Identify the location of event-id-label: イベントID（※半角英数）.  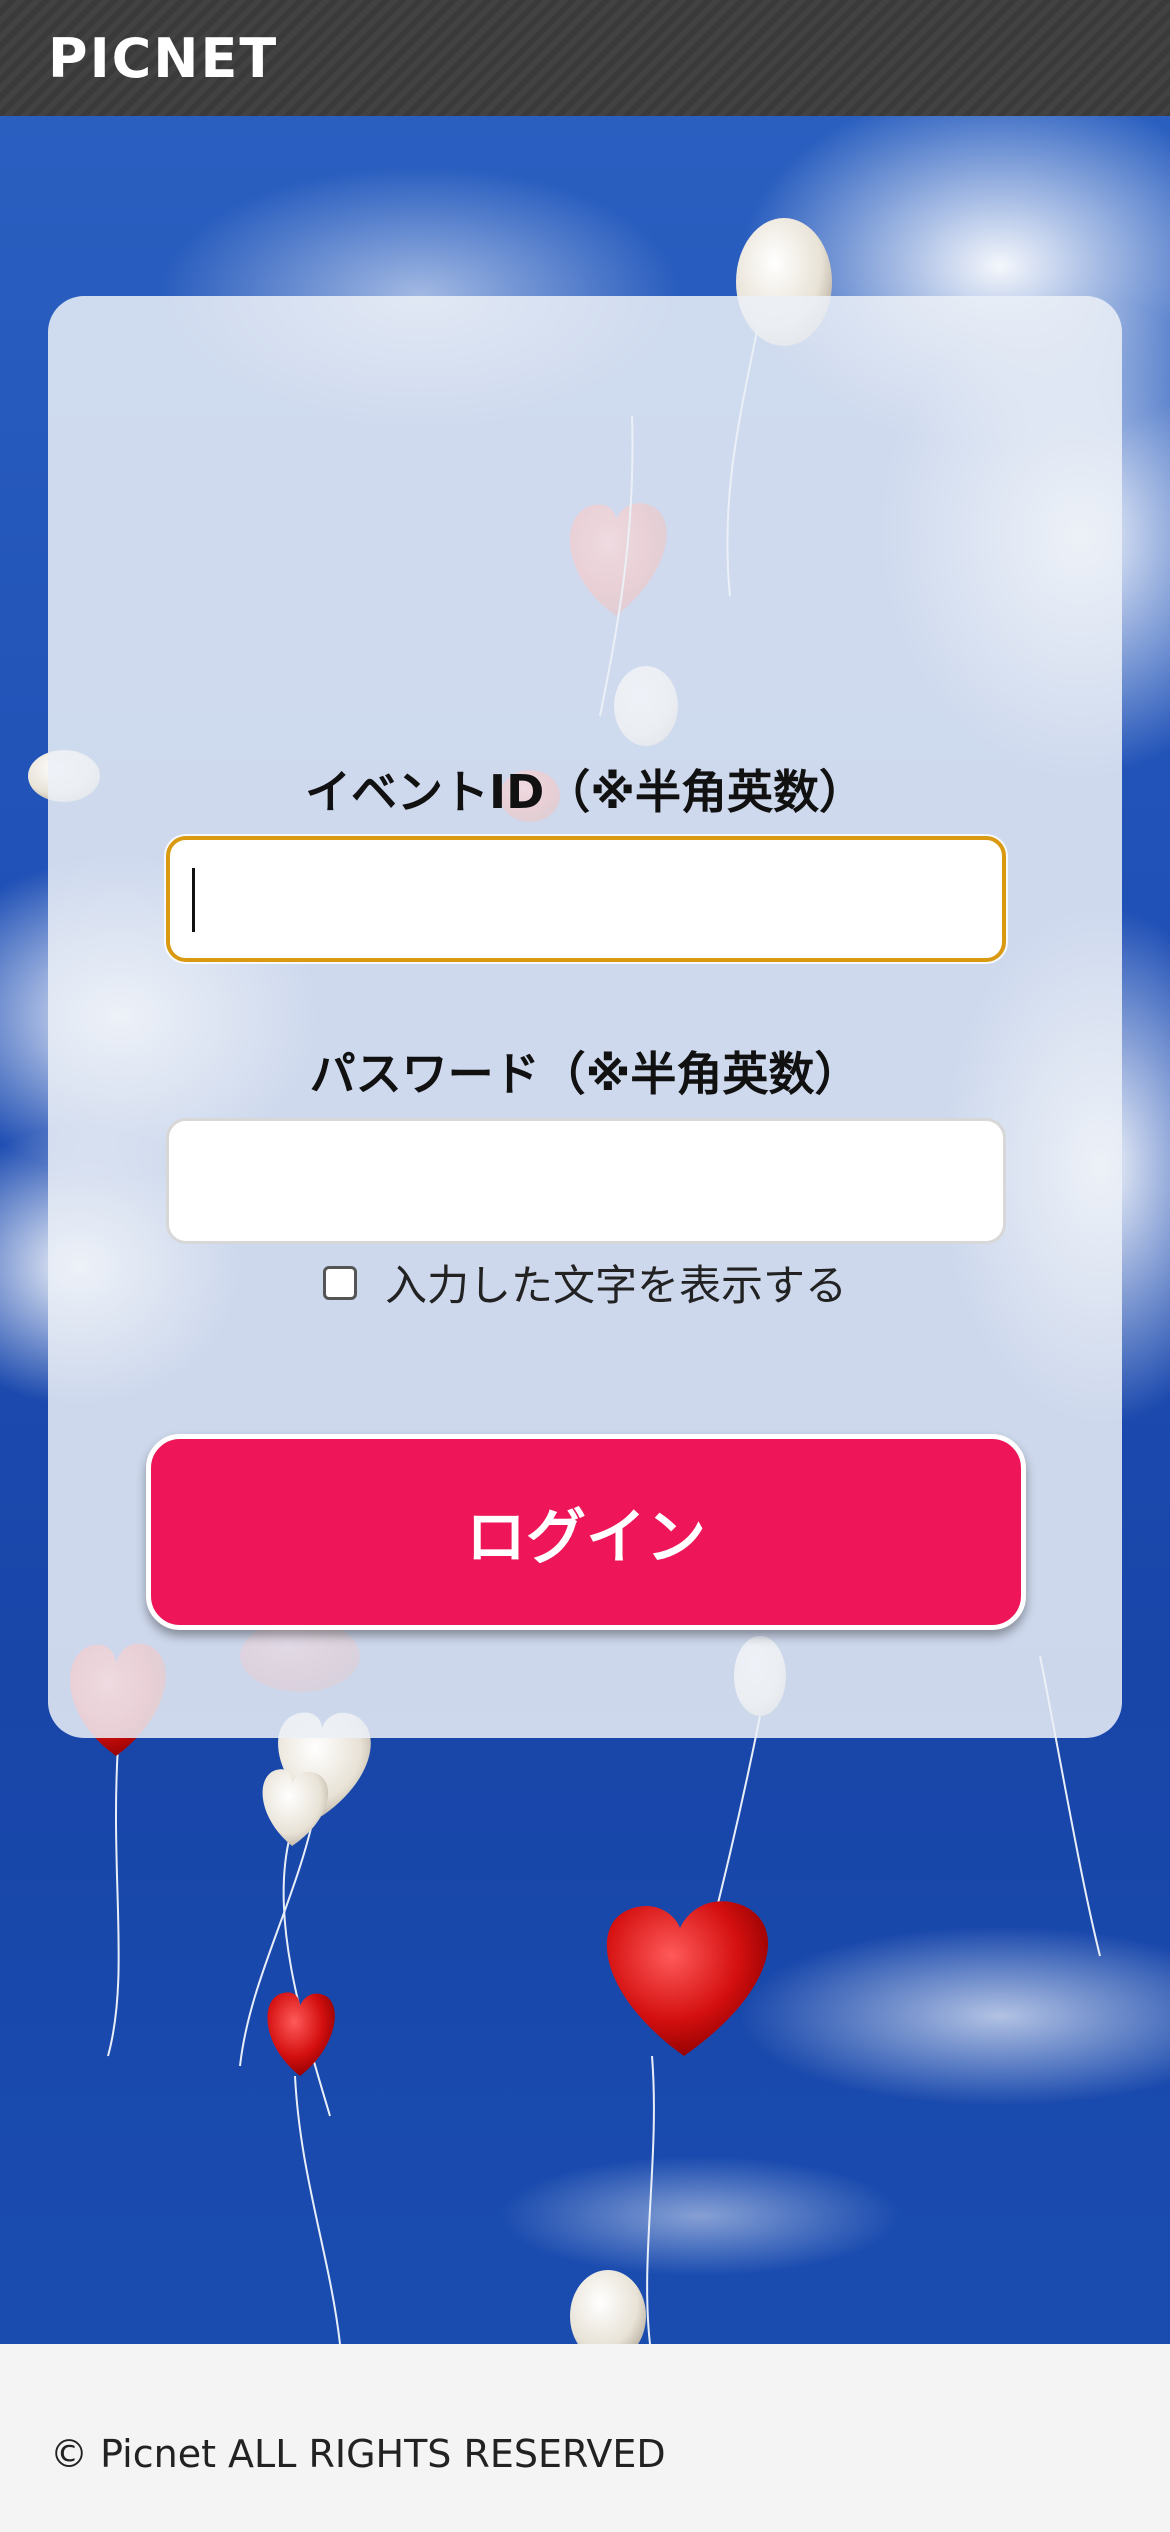
(585, 792).